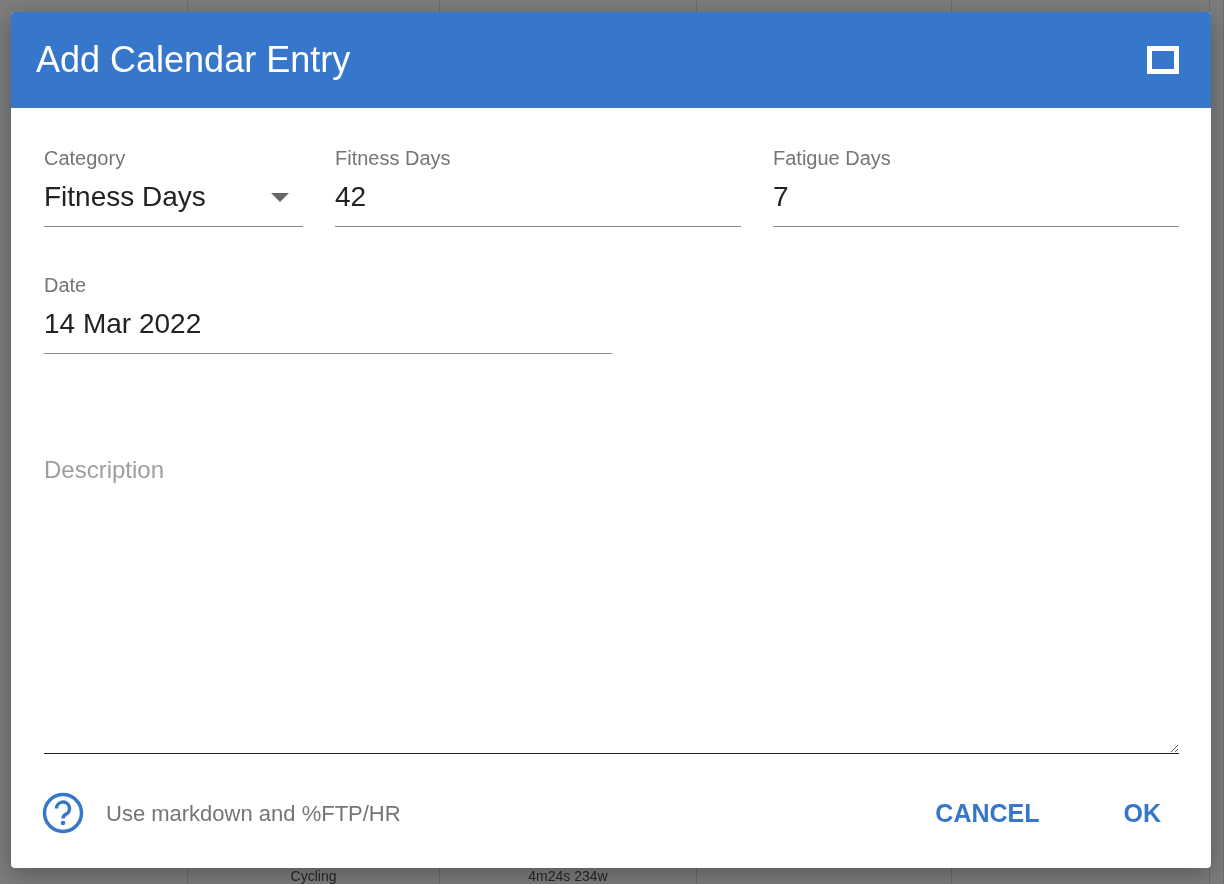 The image size is (1224, 884). Describe the element at coordinates (125, 197) in the screenshot. I see `dropdown-value: Fitness Days` at that location.